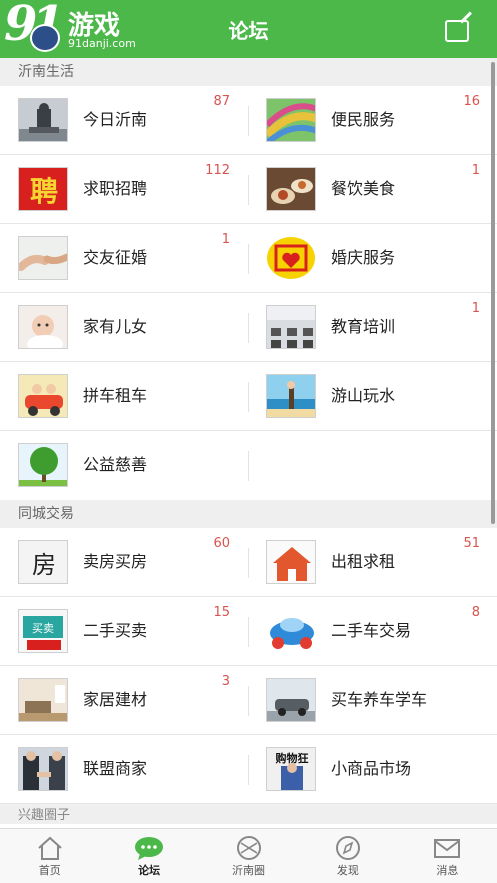 The image size is (497, 883). I want to click on double-happiness-icon, so click(291, 258).